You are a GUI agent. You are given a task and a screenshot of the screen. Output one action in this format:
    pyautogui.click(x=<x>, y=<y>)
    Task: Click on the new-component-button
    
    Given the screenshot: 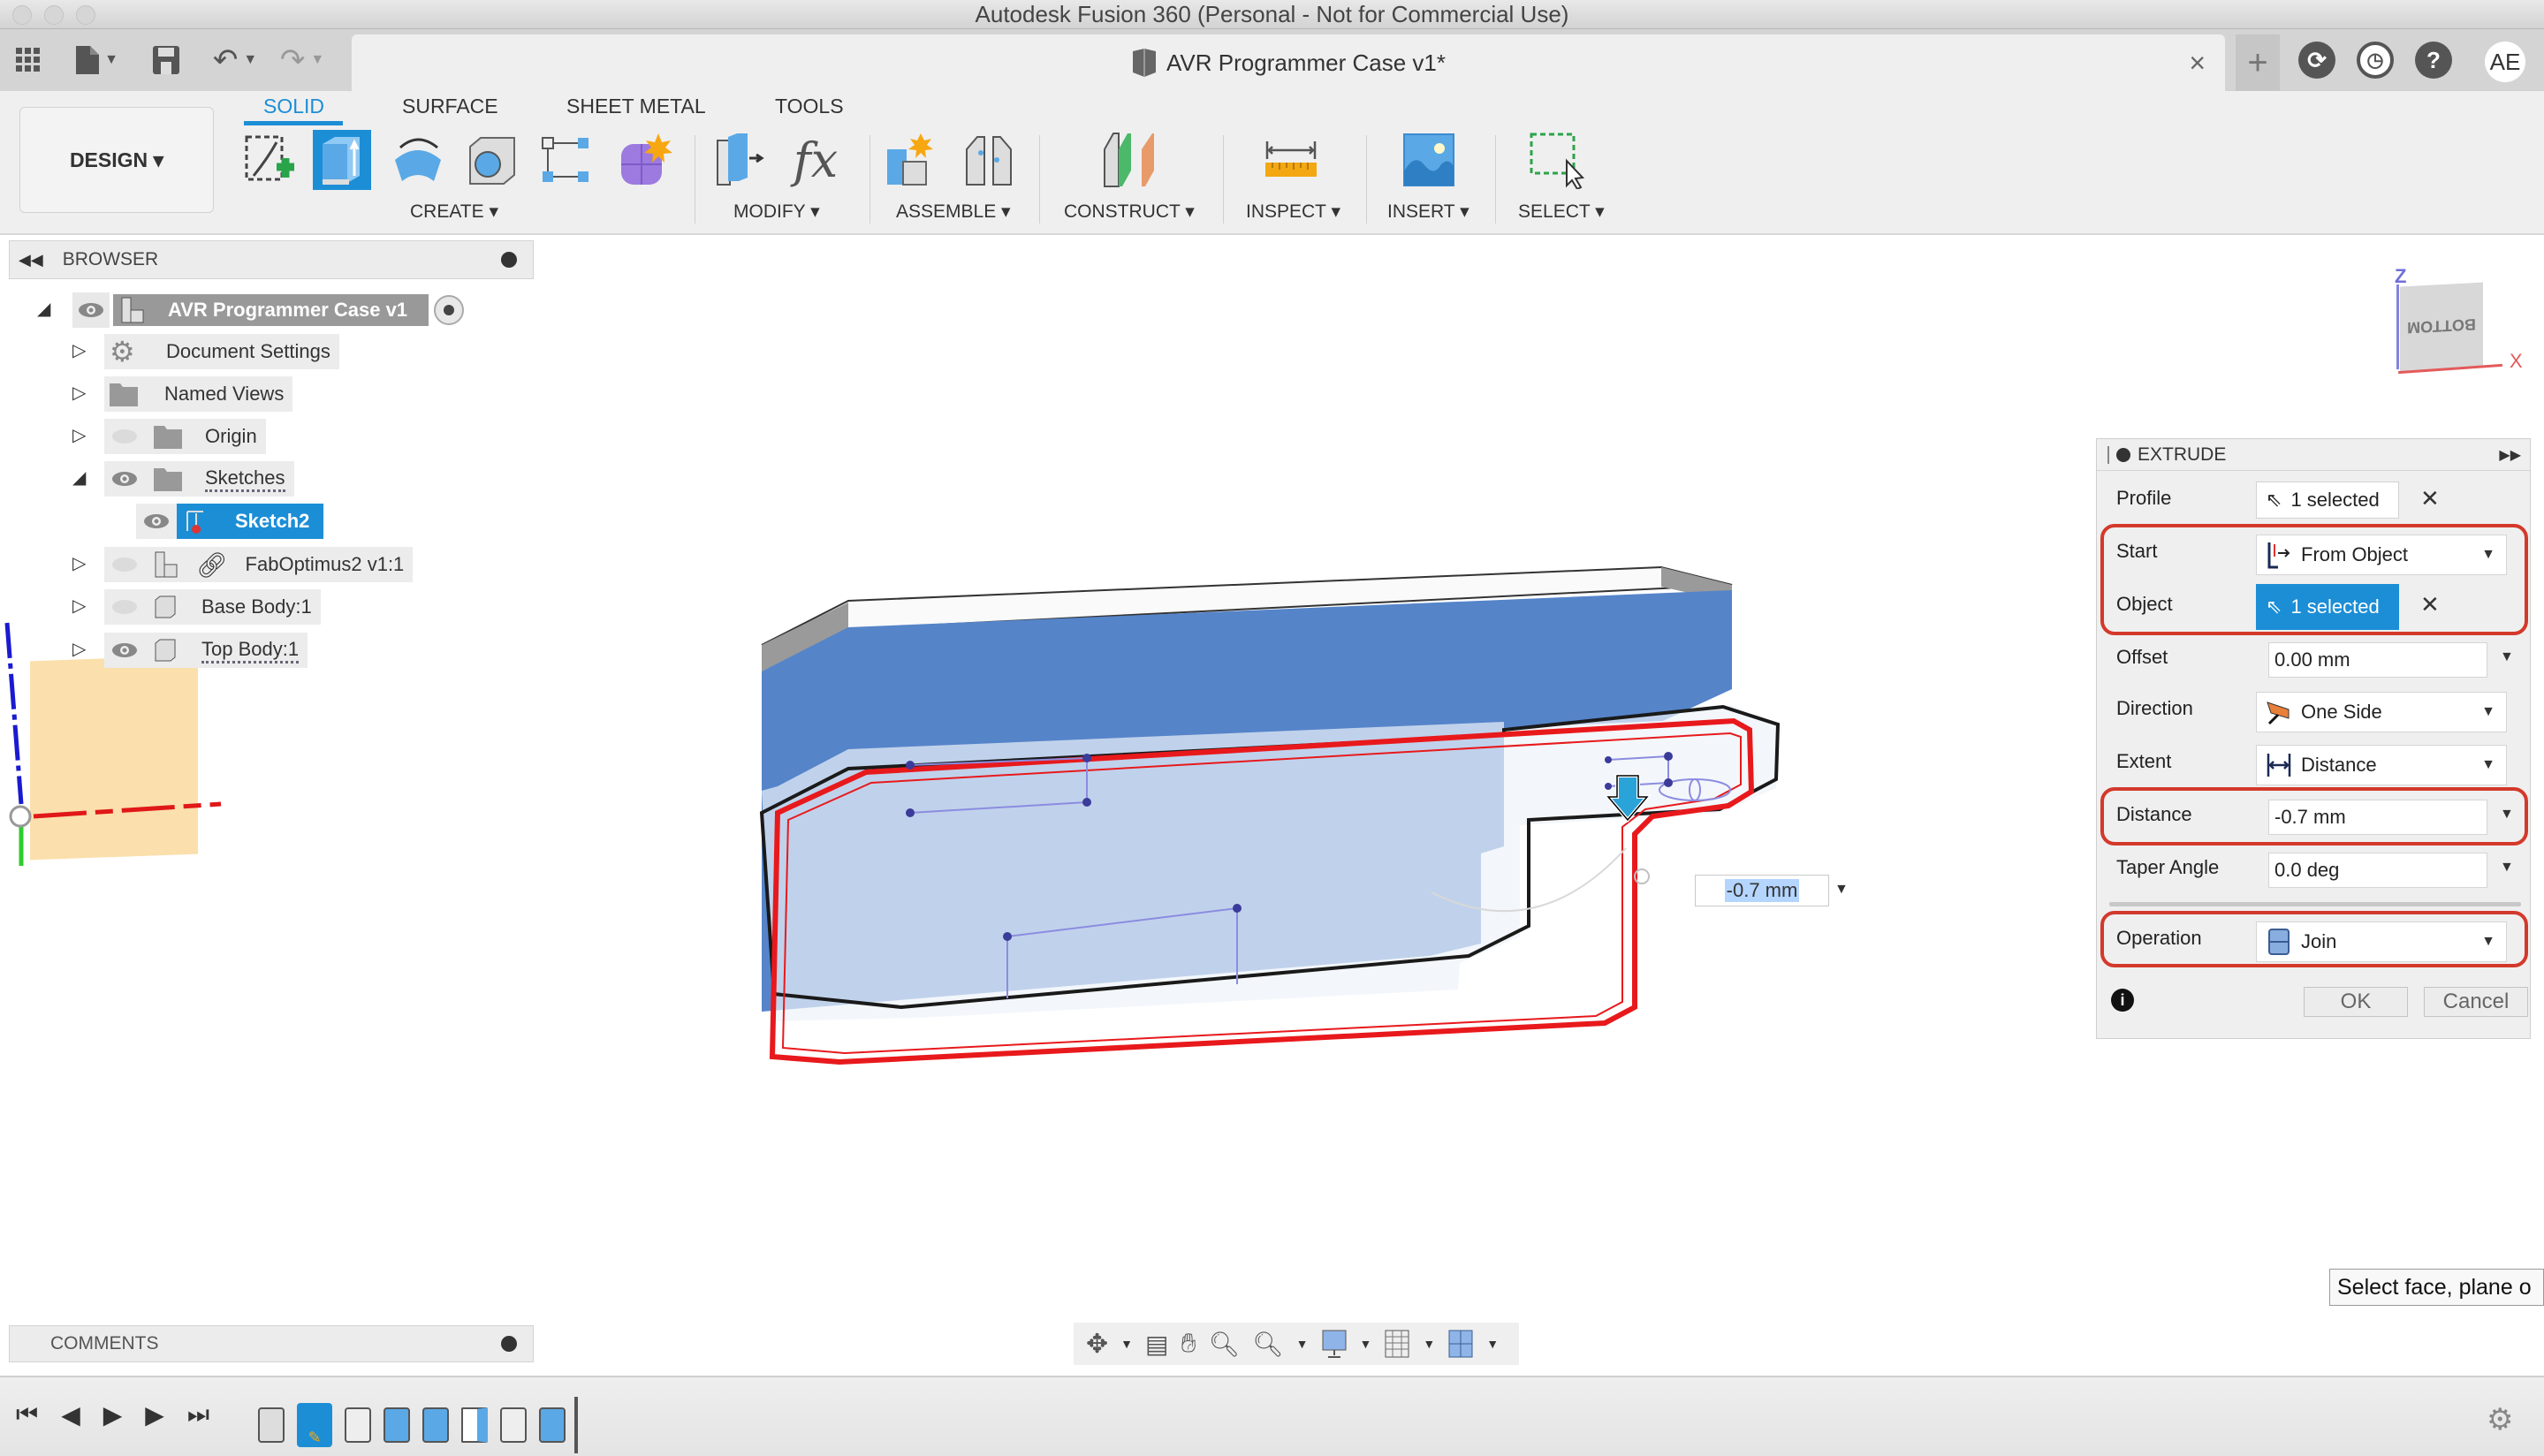 What is the action you would take?
    pyautogui.click(x=913, y=160)
    